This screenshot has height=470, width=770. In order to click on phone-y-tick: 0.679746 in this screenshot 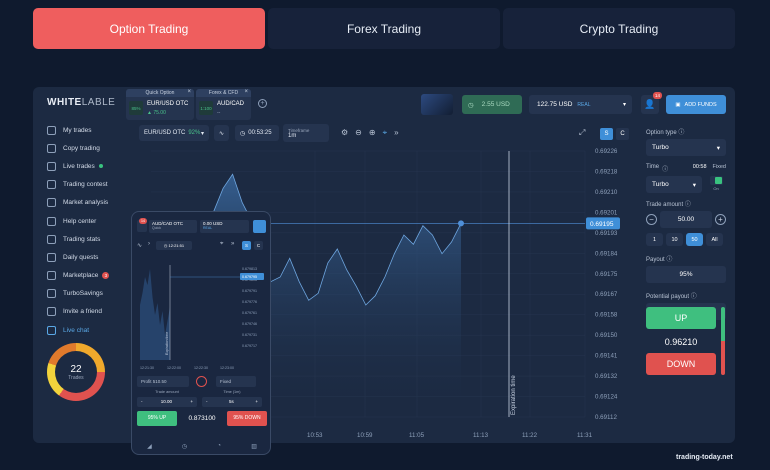, I will do `click(249, 324)`.